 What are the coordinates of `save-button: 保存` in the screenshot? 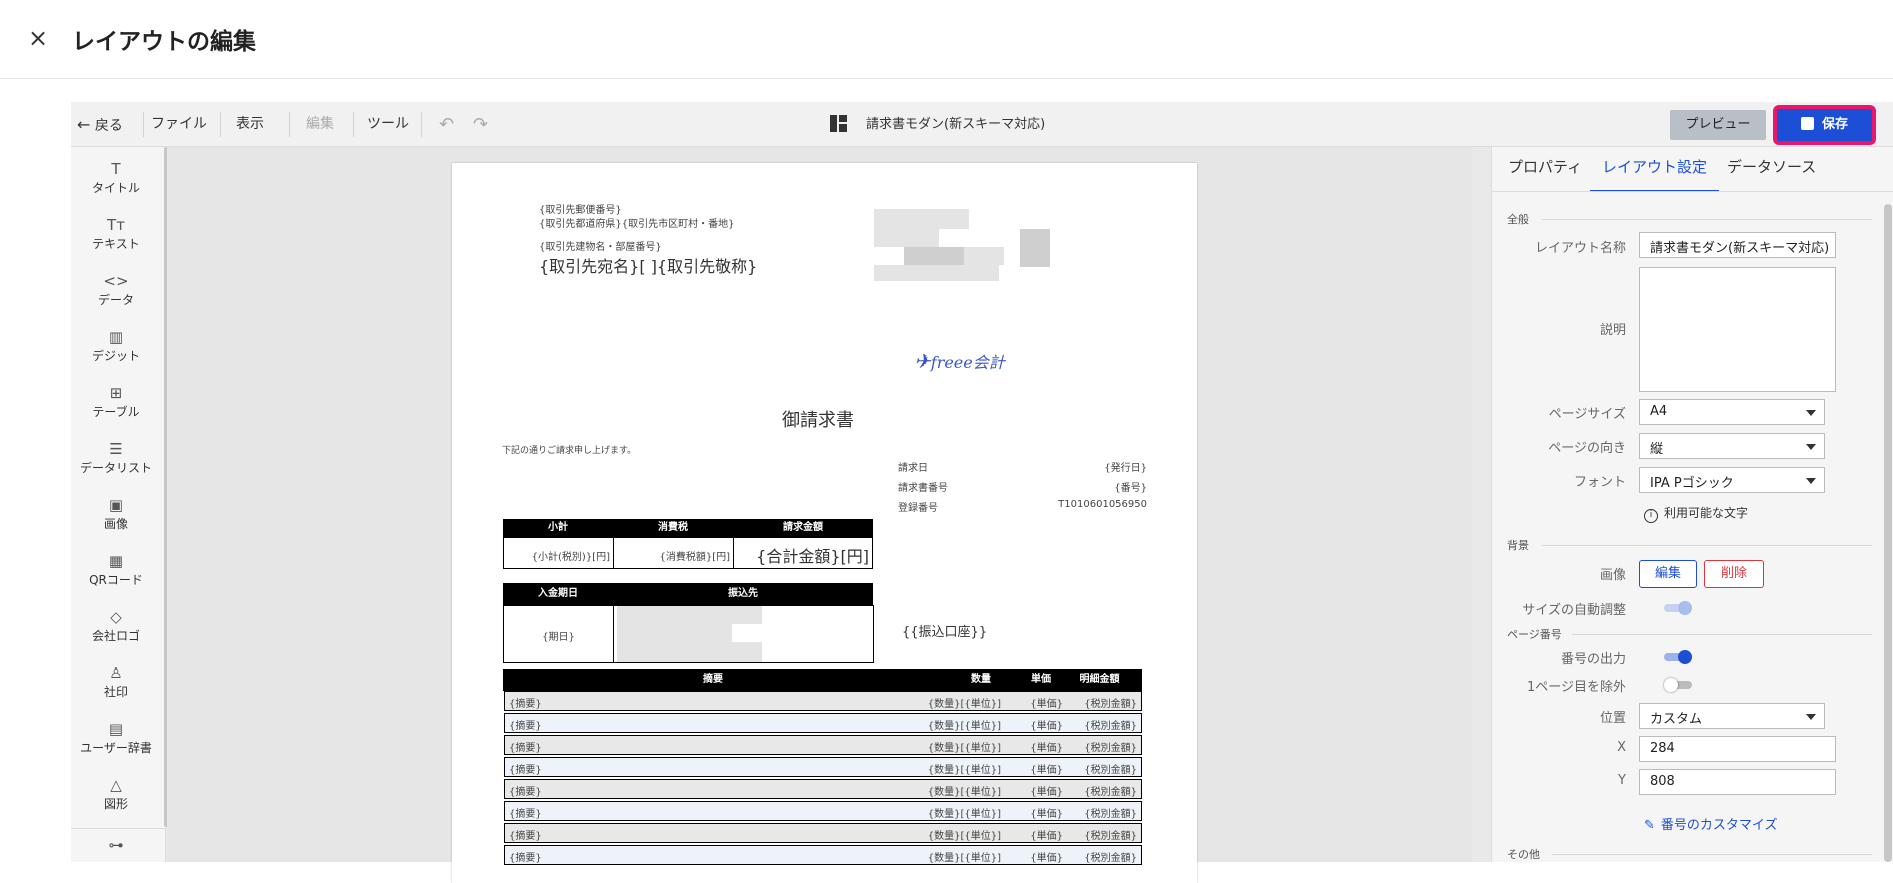 It's located at (1824, 125).